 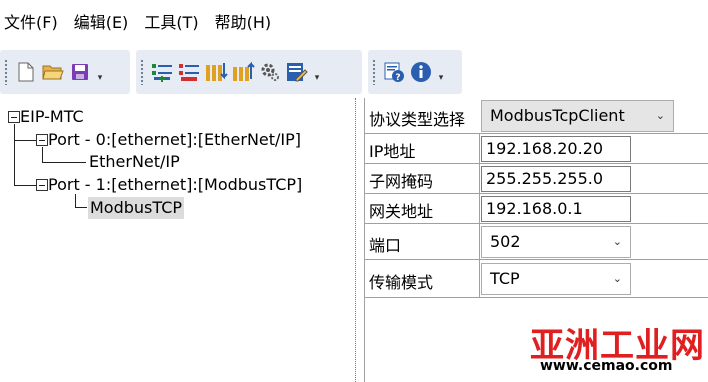 What do you see at coordinates (243, 72) in the screenshot?
I see `export-icon` at bounding box center [243, 72].